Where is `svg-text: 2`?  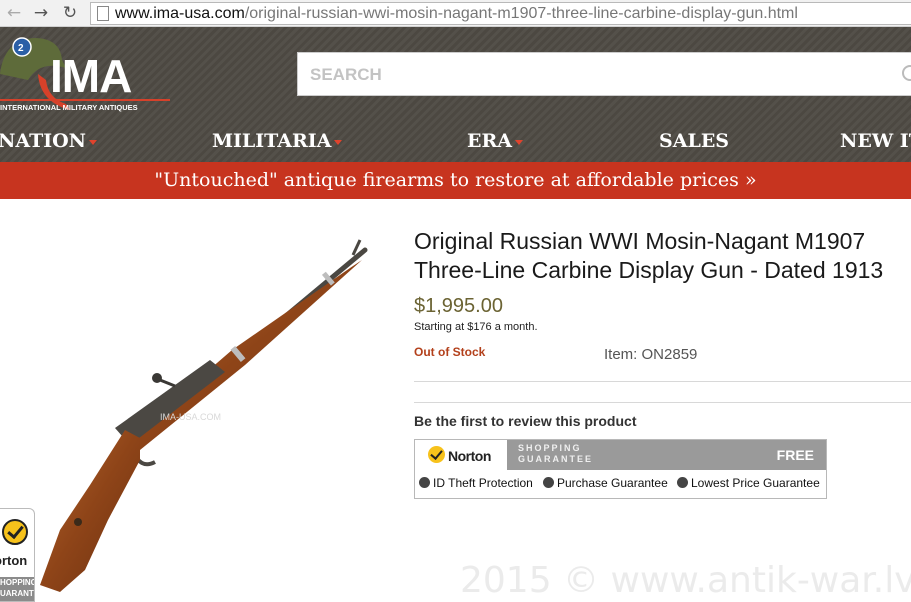
svg-text: 2 is located at coordinates (21, 48).